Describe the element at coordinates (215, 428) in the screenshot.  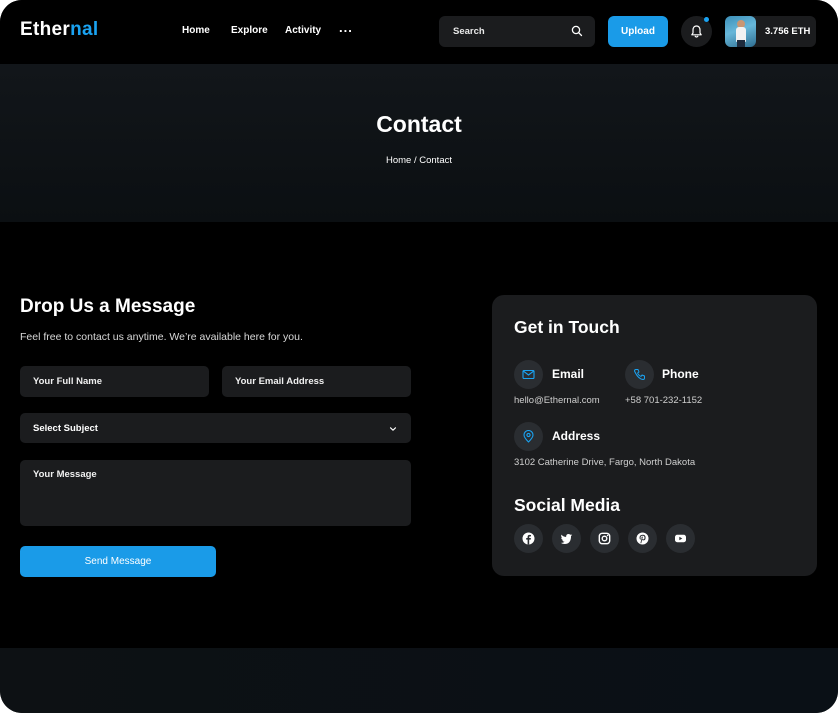
I see `subject-select: Select Subject` at that location.